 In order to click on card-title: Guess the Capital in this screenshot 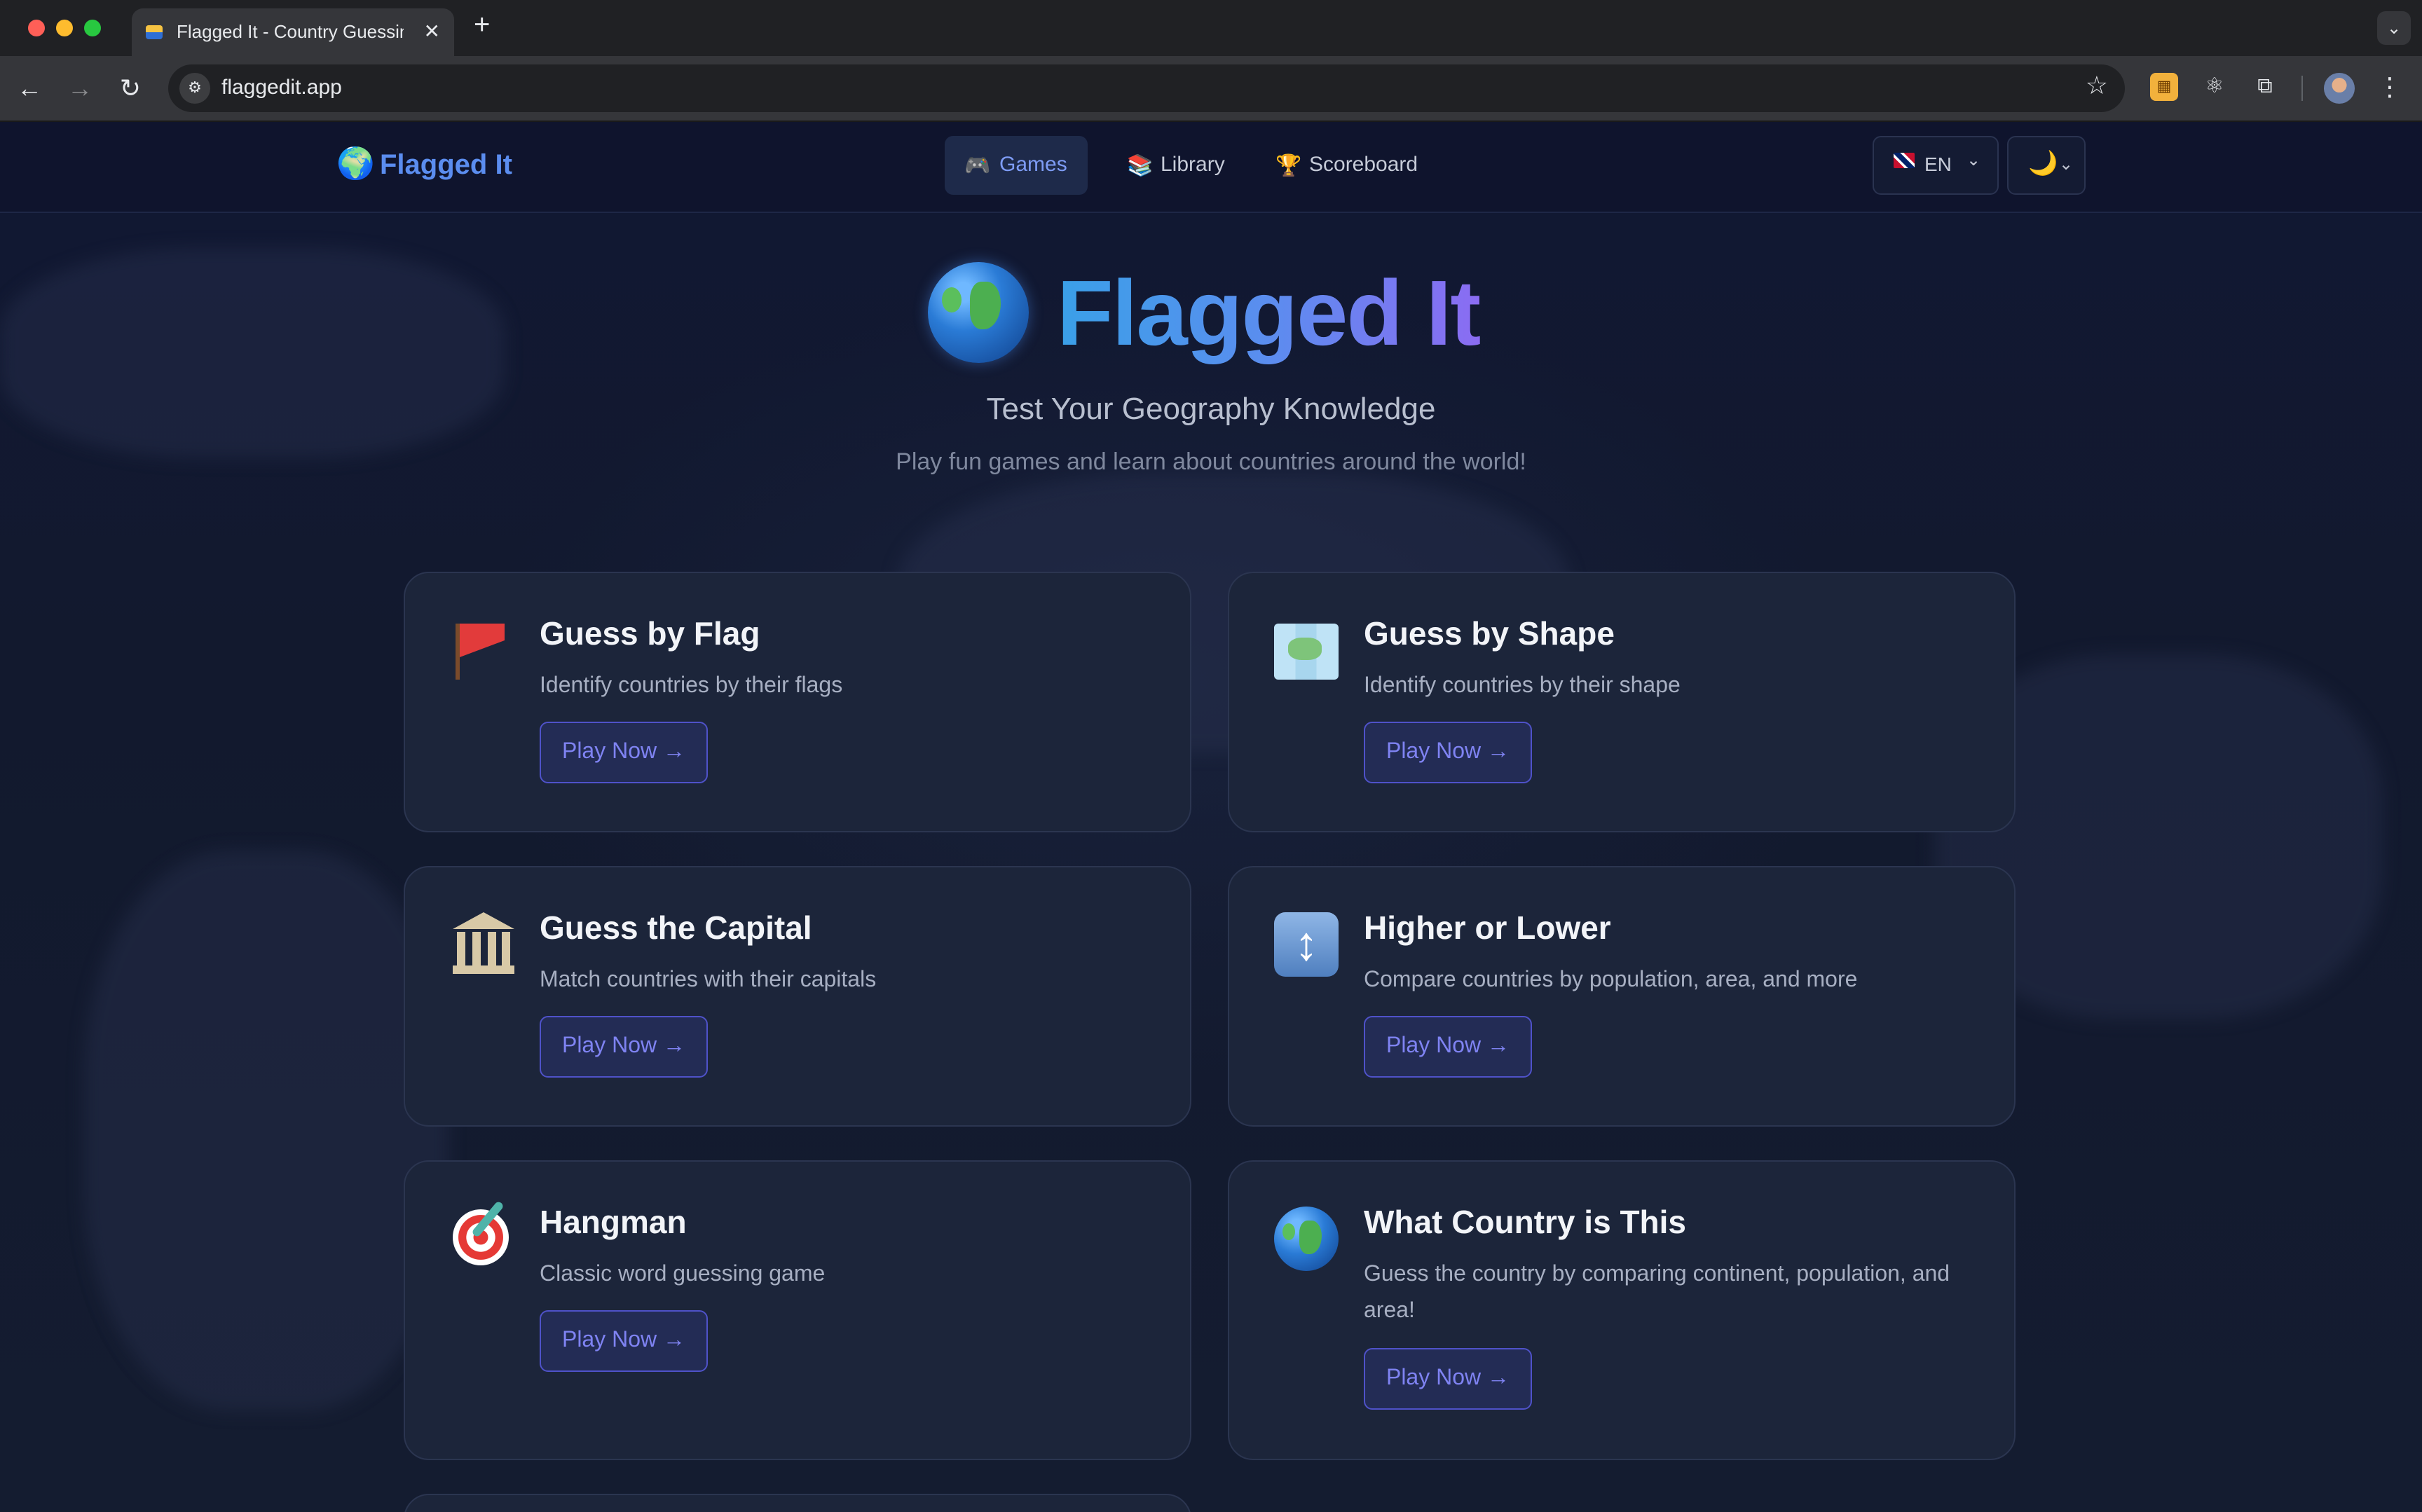, I will do `click(676, 927)`.